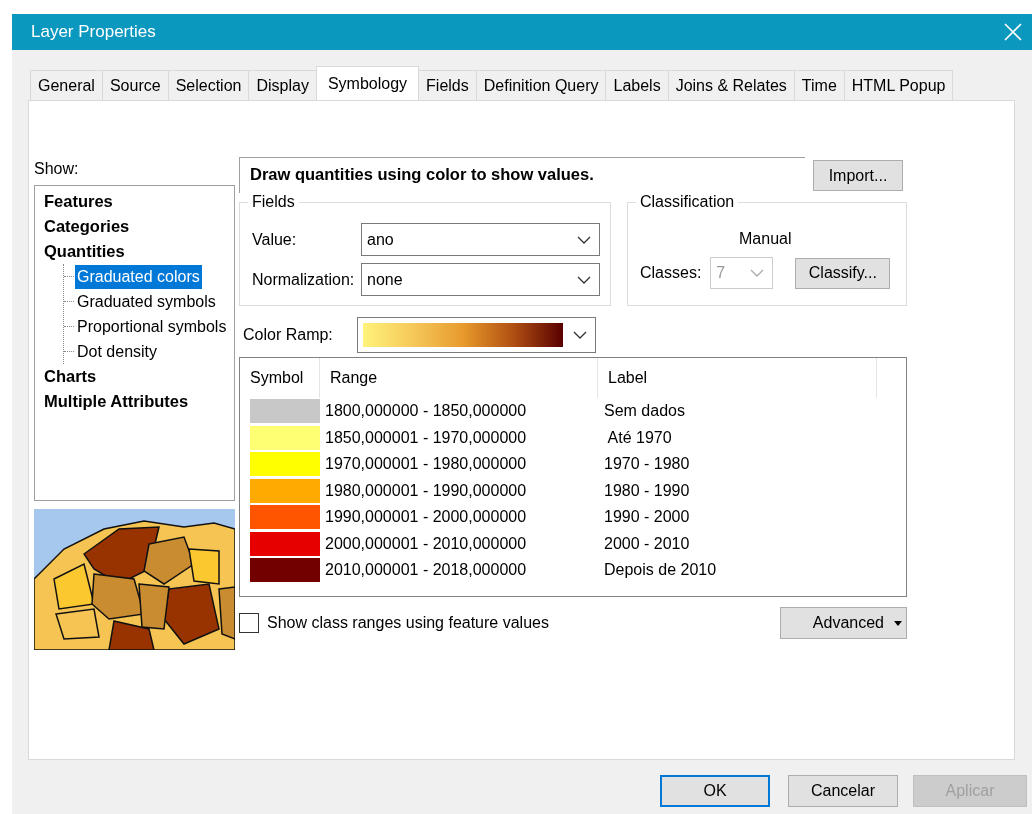  What do you see at coordinates (646, 490) in the screenshot?
I see `table-cell-text: 1980 - 1990` at bounding box center [646, 490].